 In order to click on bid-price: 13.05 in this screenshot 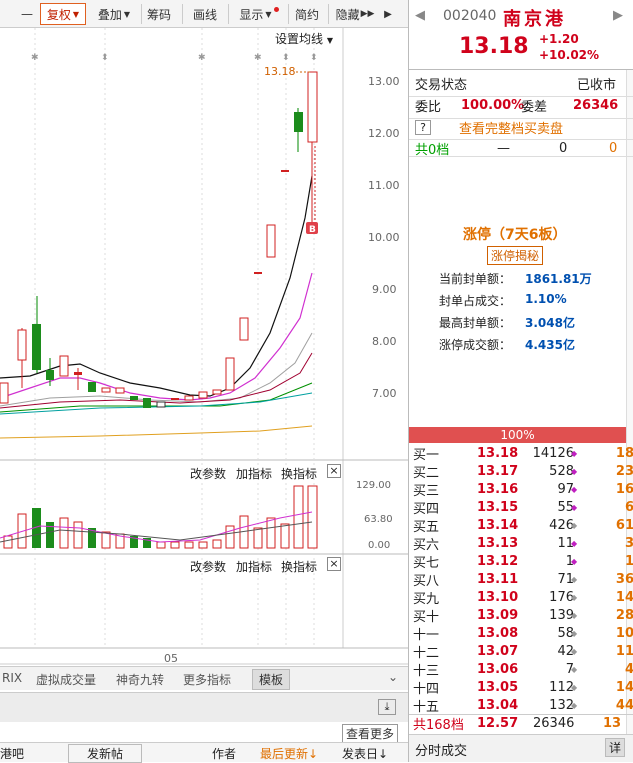, I will do `click(498, 687)`.